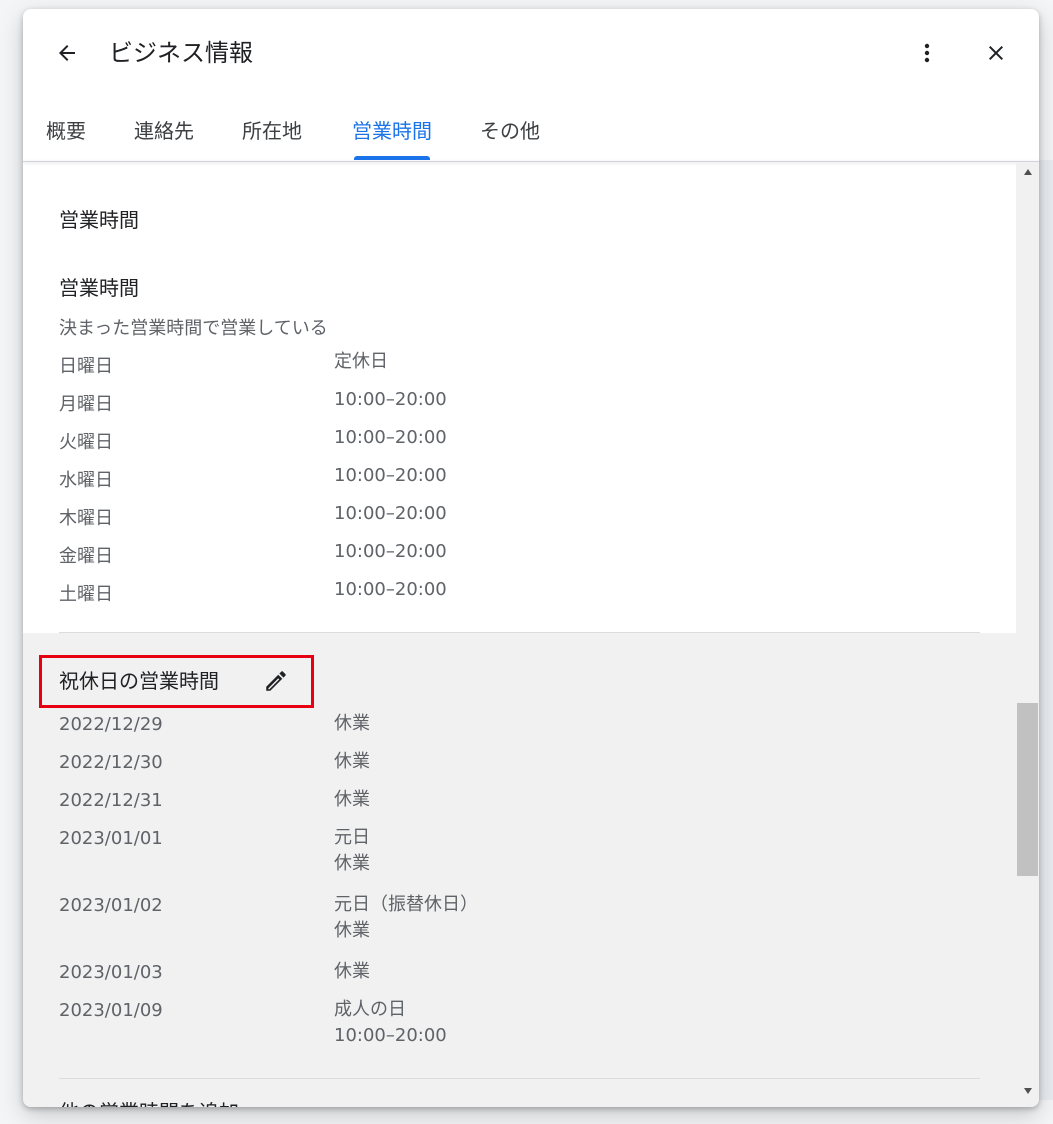 This screenshot has height=1124, width=1053. What do you see at coordinates (1027, 175) in the screenshot?
I see `scroll-up-arrow-icon` at bounding box center [1027, 175].